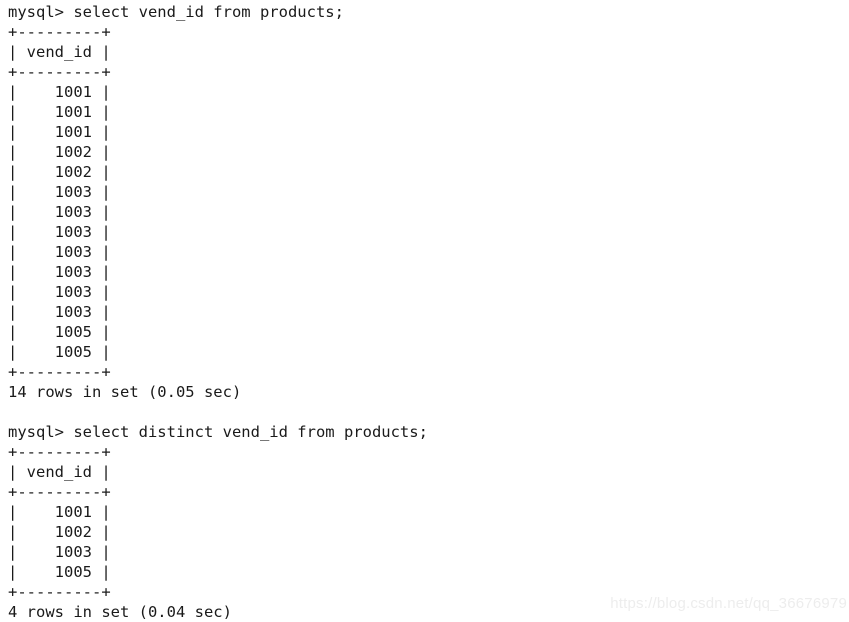 The width and height of the screenshot is (849, 622). Describe the element at coordinates (125, 392) in the screenshot. I see `result-status-line: 14 rows in set (0.05 sec)` at that location.